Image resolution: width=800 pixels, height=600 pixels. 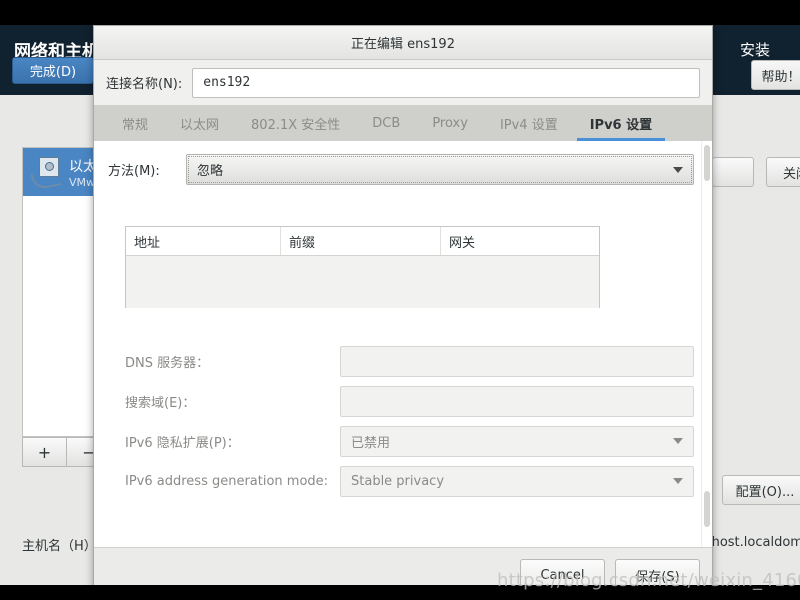 What do you see at coordinates (706, 344) in the screenshot?
I see `panel-scrollbar` at bounding box center [706, 344].